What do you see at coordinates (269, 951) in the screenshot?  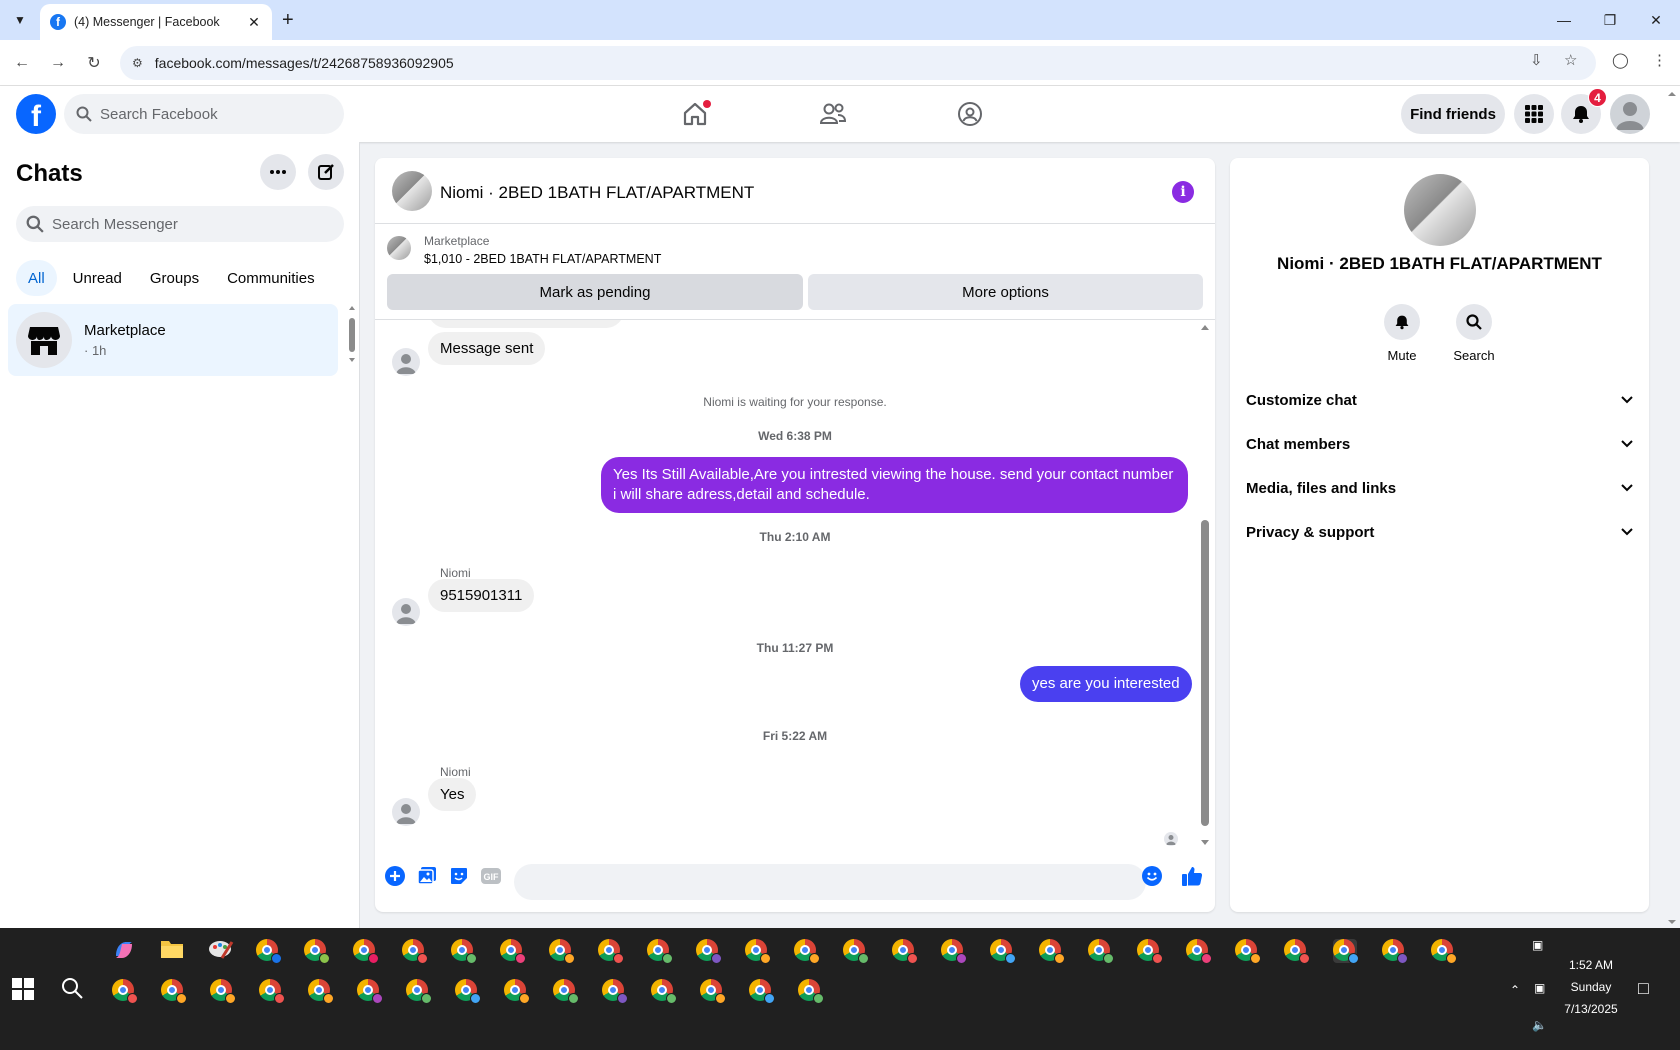 I see `chrome-app-icon` at bounding box center [269, 951].